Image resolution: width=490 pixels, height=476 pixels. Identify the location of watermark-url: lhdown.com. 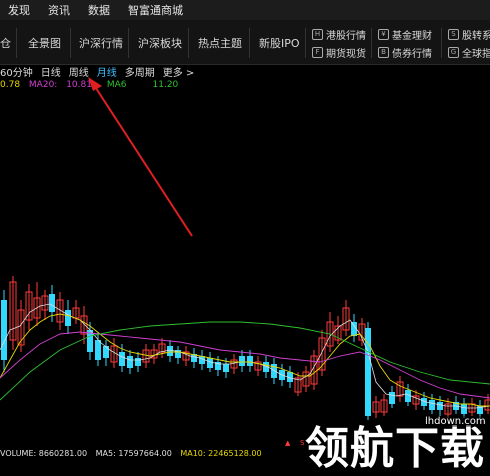
(455, 421).